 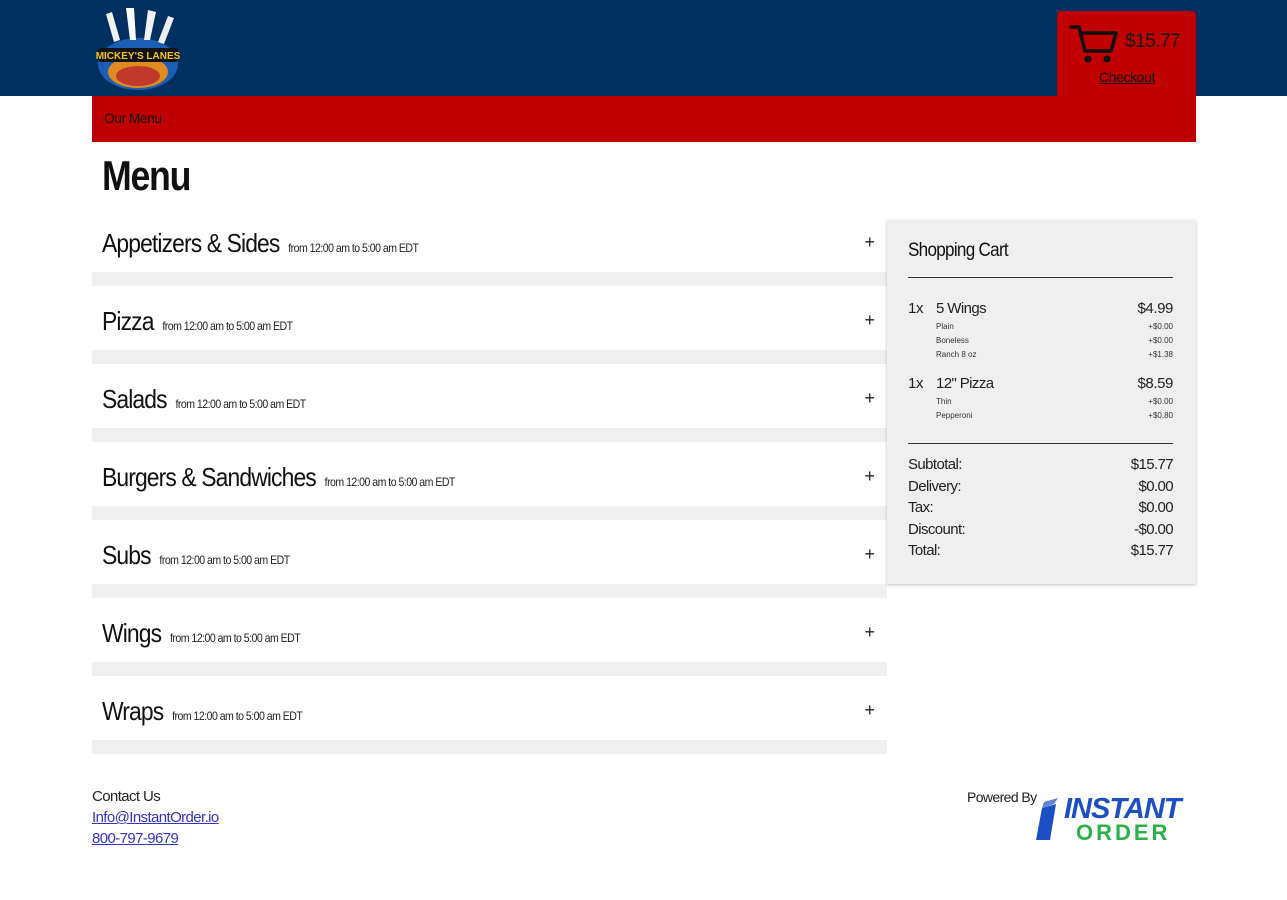 I want to click on contact-phone-link: 800-797-9679, so click(x=155, y=838).